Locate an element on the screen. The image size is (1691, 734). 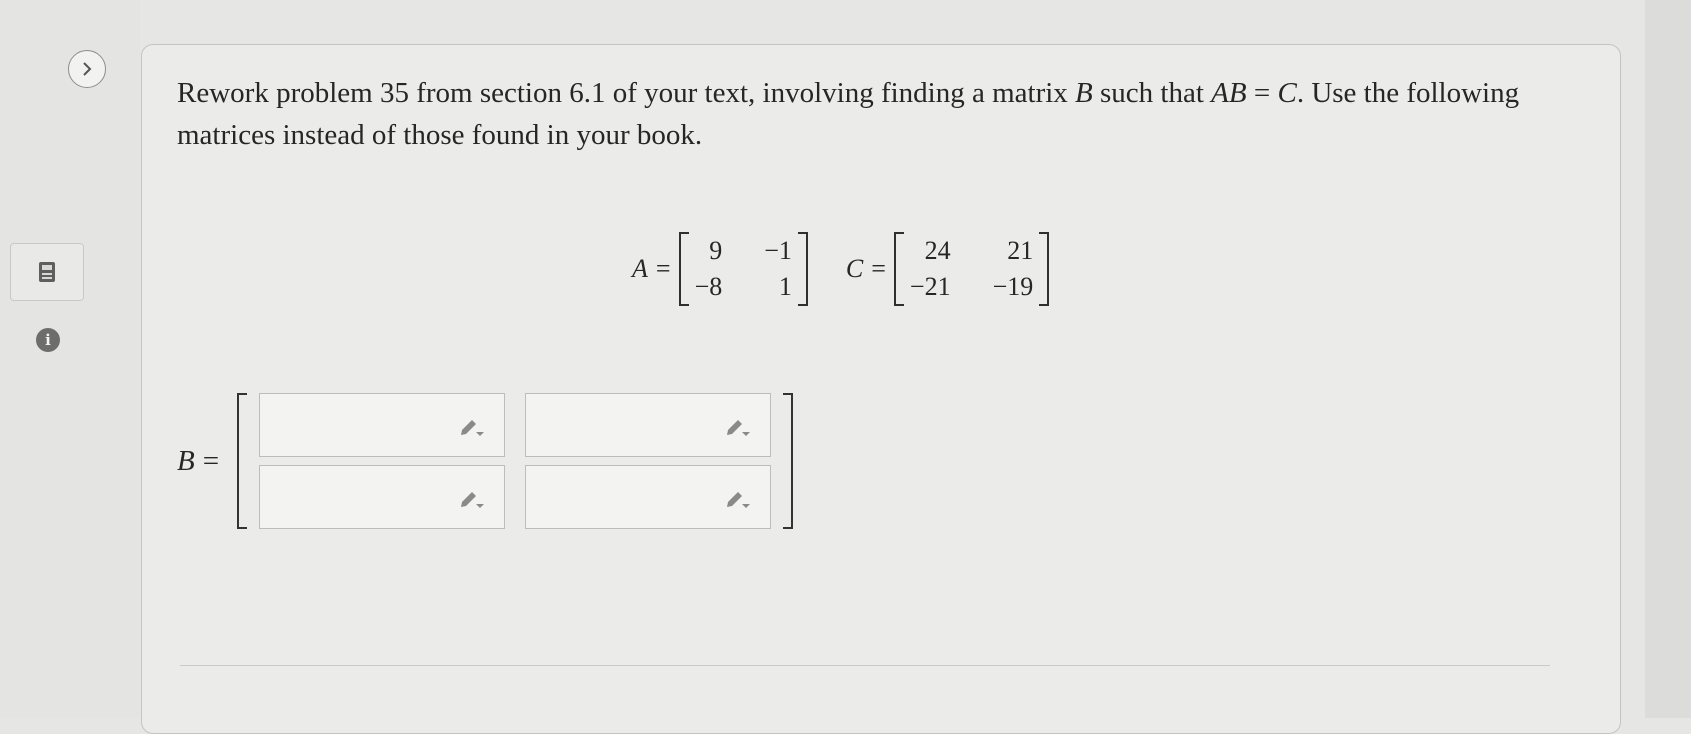
answer-left-bracket is located at coordinates (242, 461).